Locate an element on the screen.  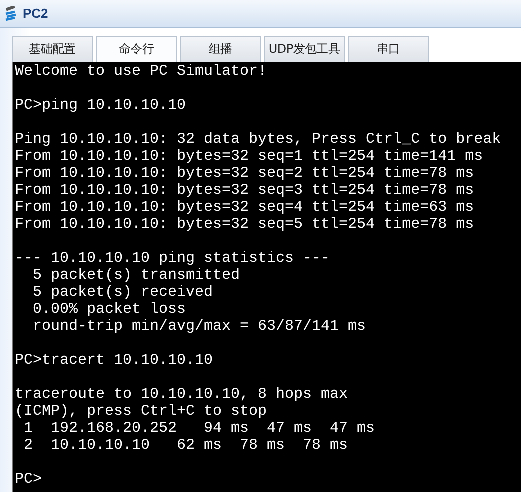
console-line: 1 192.168.20.252 94 ms 47 ms 47 ms is located at coordinates (199, 428).